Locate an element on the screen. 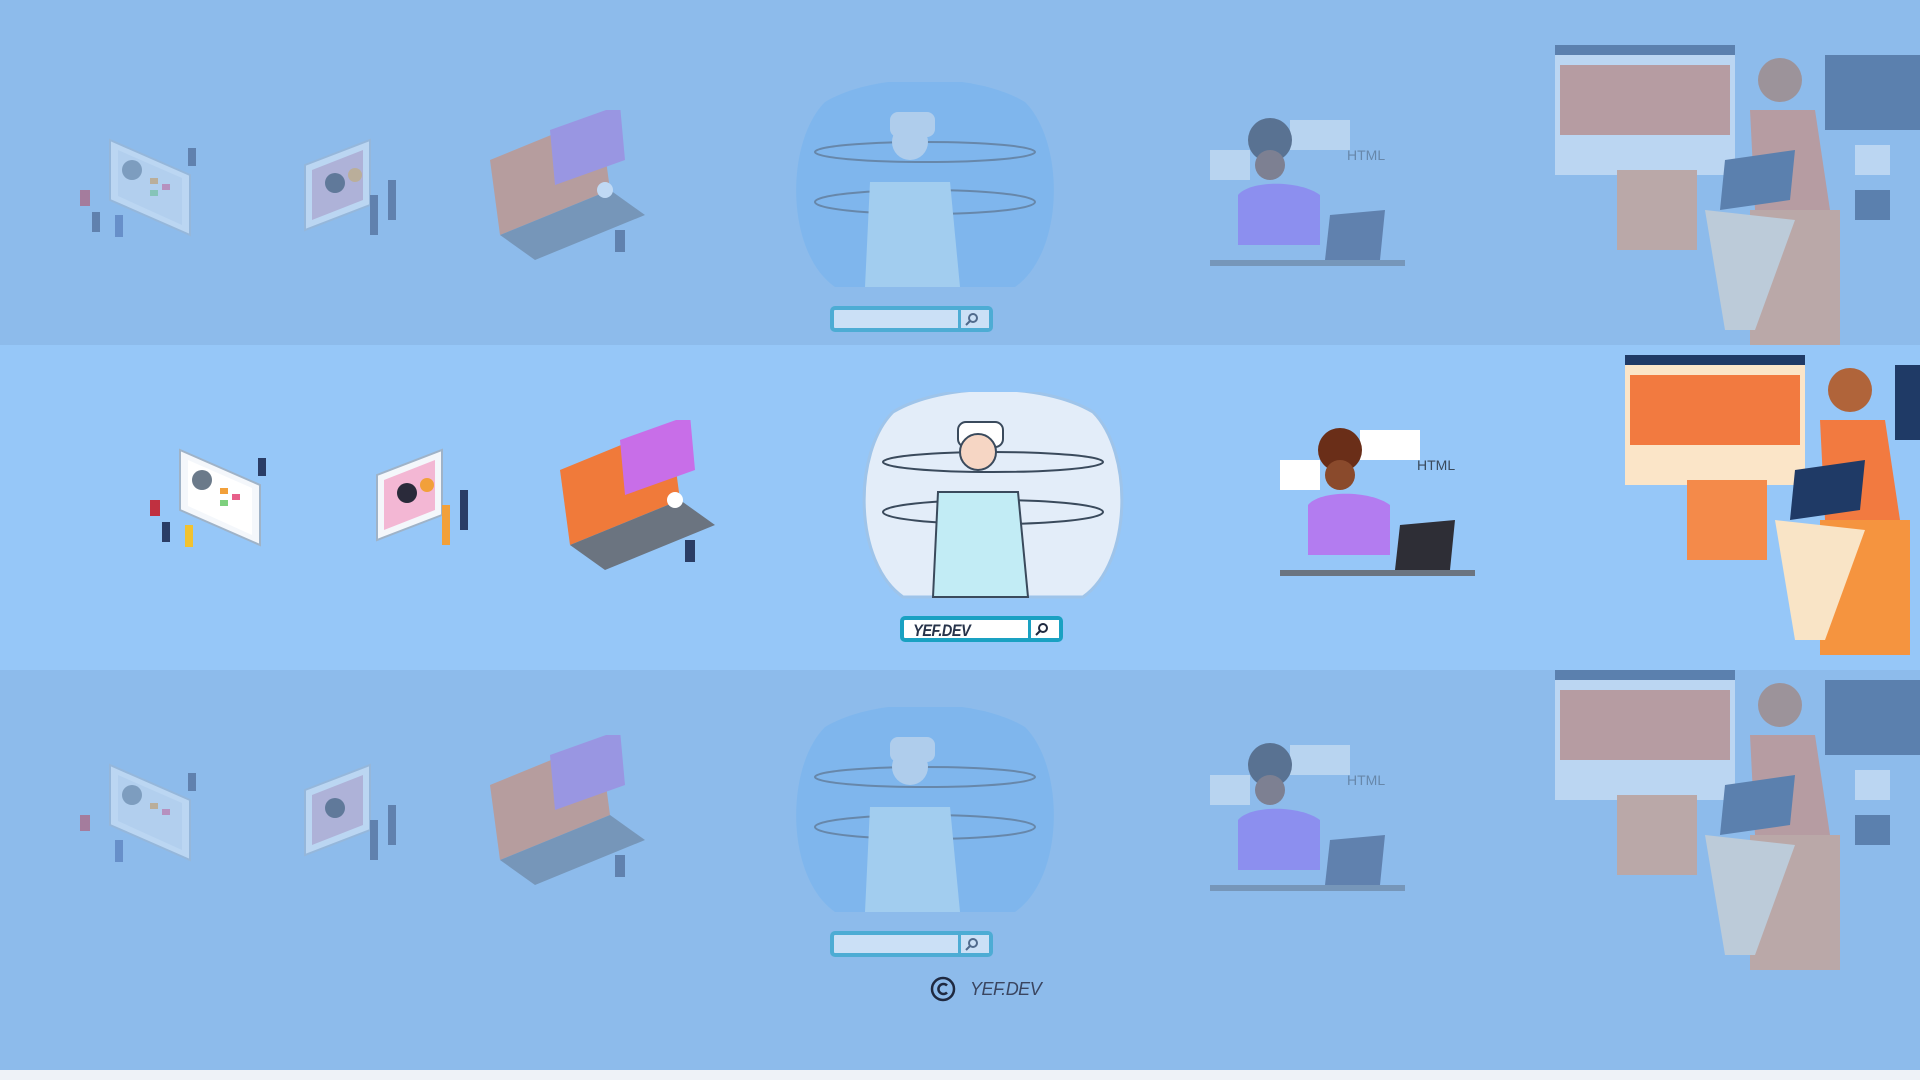 This screenshot has height=1080, width=1920. copyright-footer: YEF.DEV is located at coordinates (986, 989).